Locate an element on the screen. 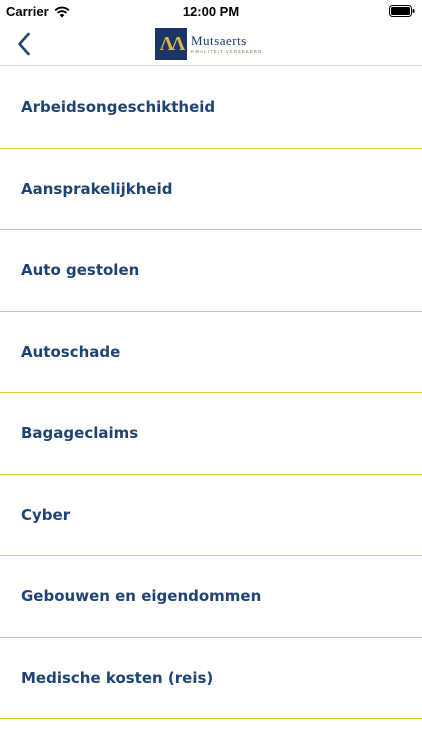  status-bar: Carrier 12:00 PM is located at coordinates (211, 11).